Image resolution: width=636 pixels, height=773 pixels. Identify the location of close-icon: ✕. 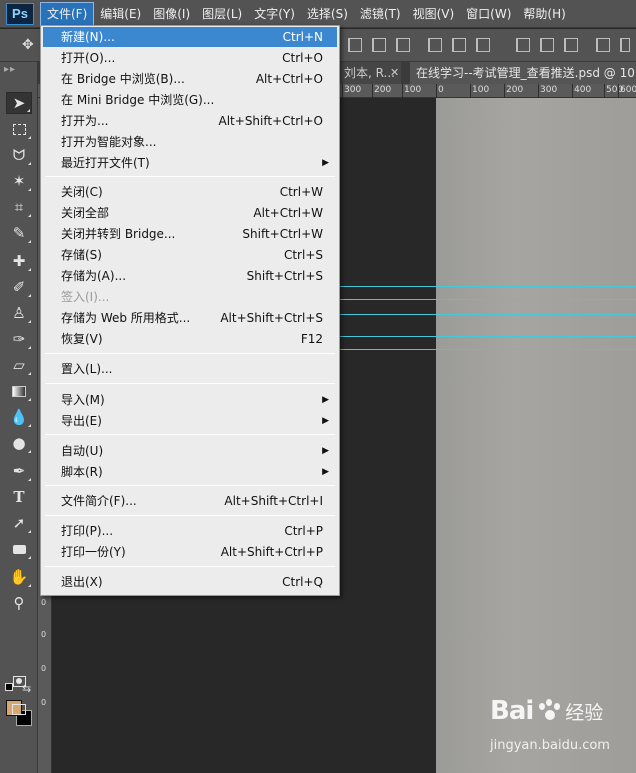
(394, 73).